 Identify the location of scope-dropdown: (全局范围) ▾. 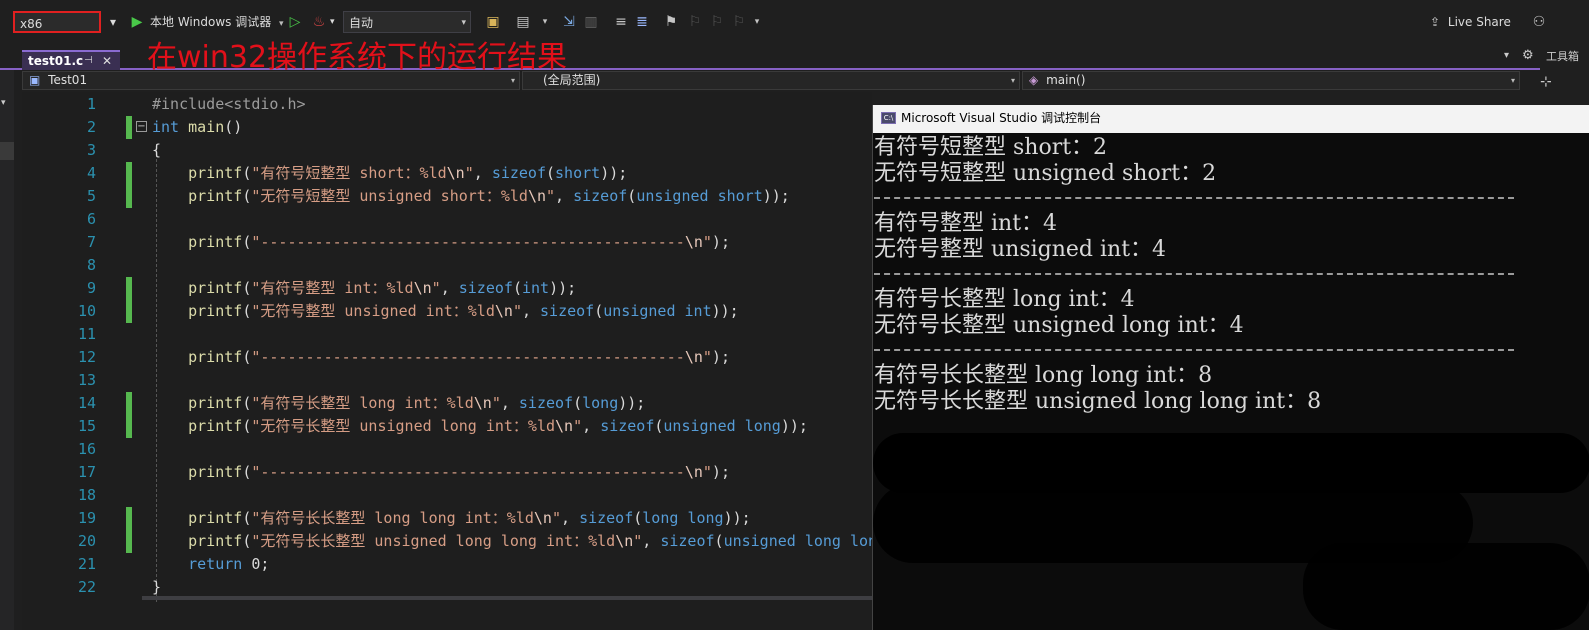
(771, 80).